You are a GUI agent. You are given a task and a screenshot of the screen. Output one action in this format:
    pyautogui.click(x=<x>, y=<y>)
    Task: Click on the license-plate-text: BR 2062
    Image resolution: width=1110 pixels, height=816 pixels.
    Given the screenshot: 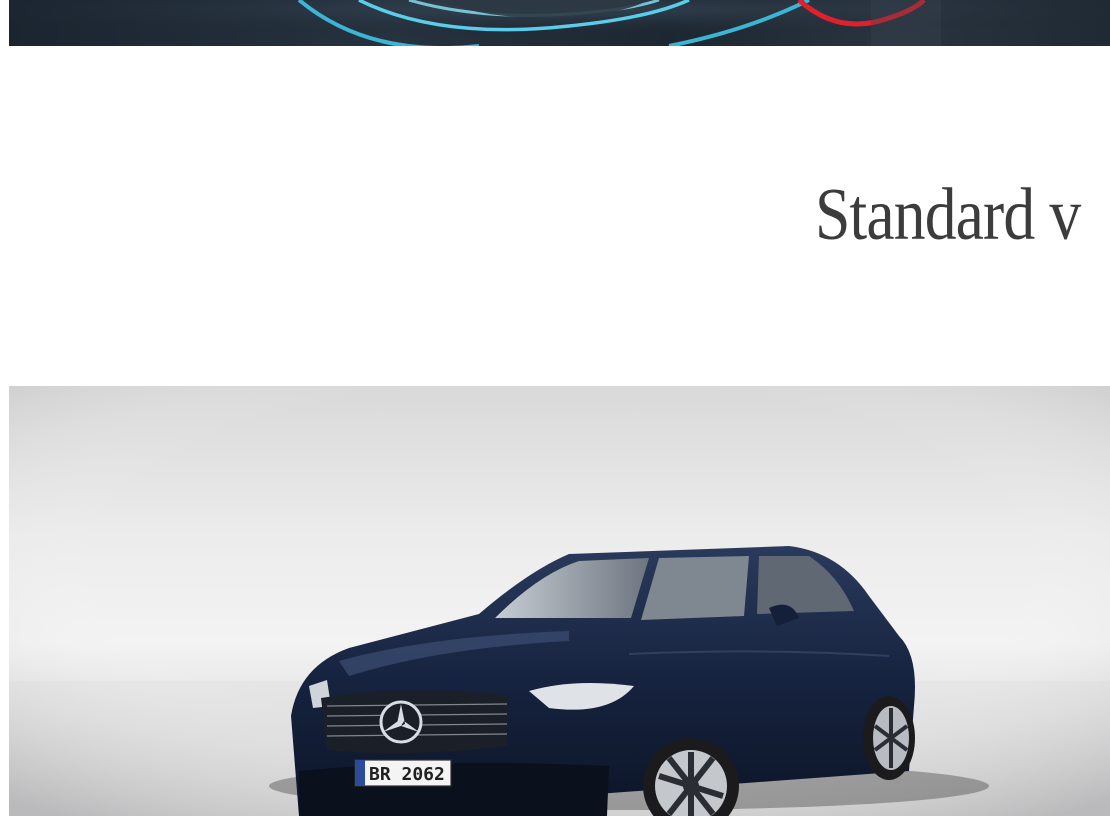 What is the action you would take?
    pyautogui.click(x=407, y=774)
    